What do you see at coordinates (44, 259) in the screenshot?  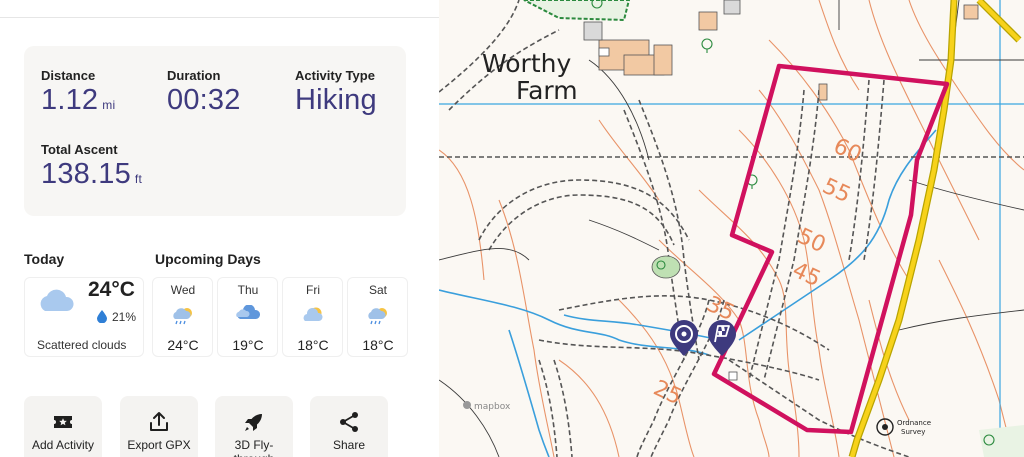 I see `today-heading: Today` at bounding box center [44, 259].